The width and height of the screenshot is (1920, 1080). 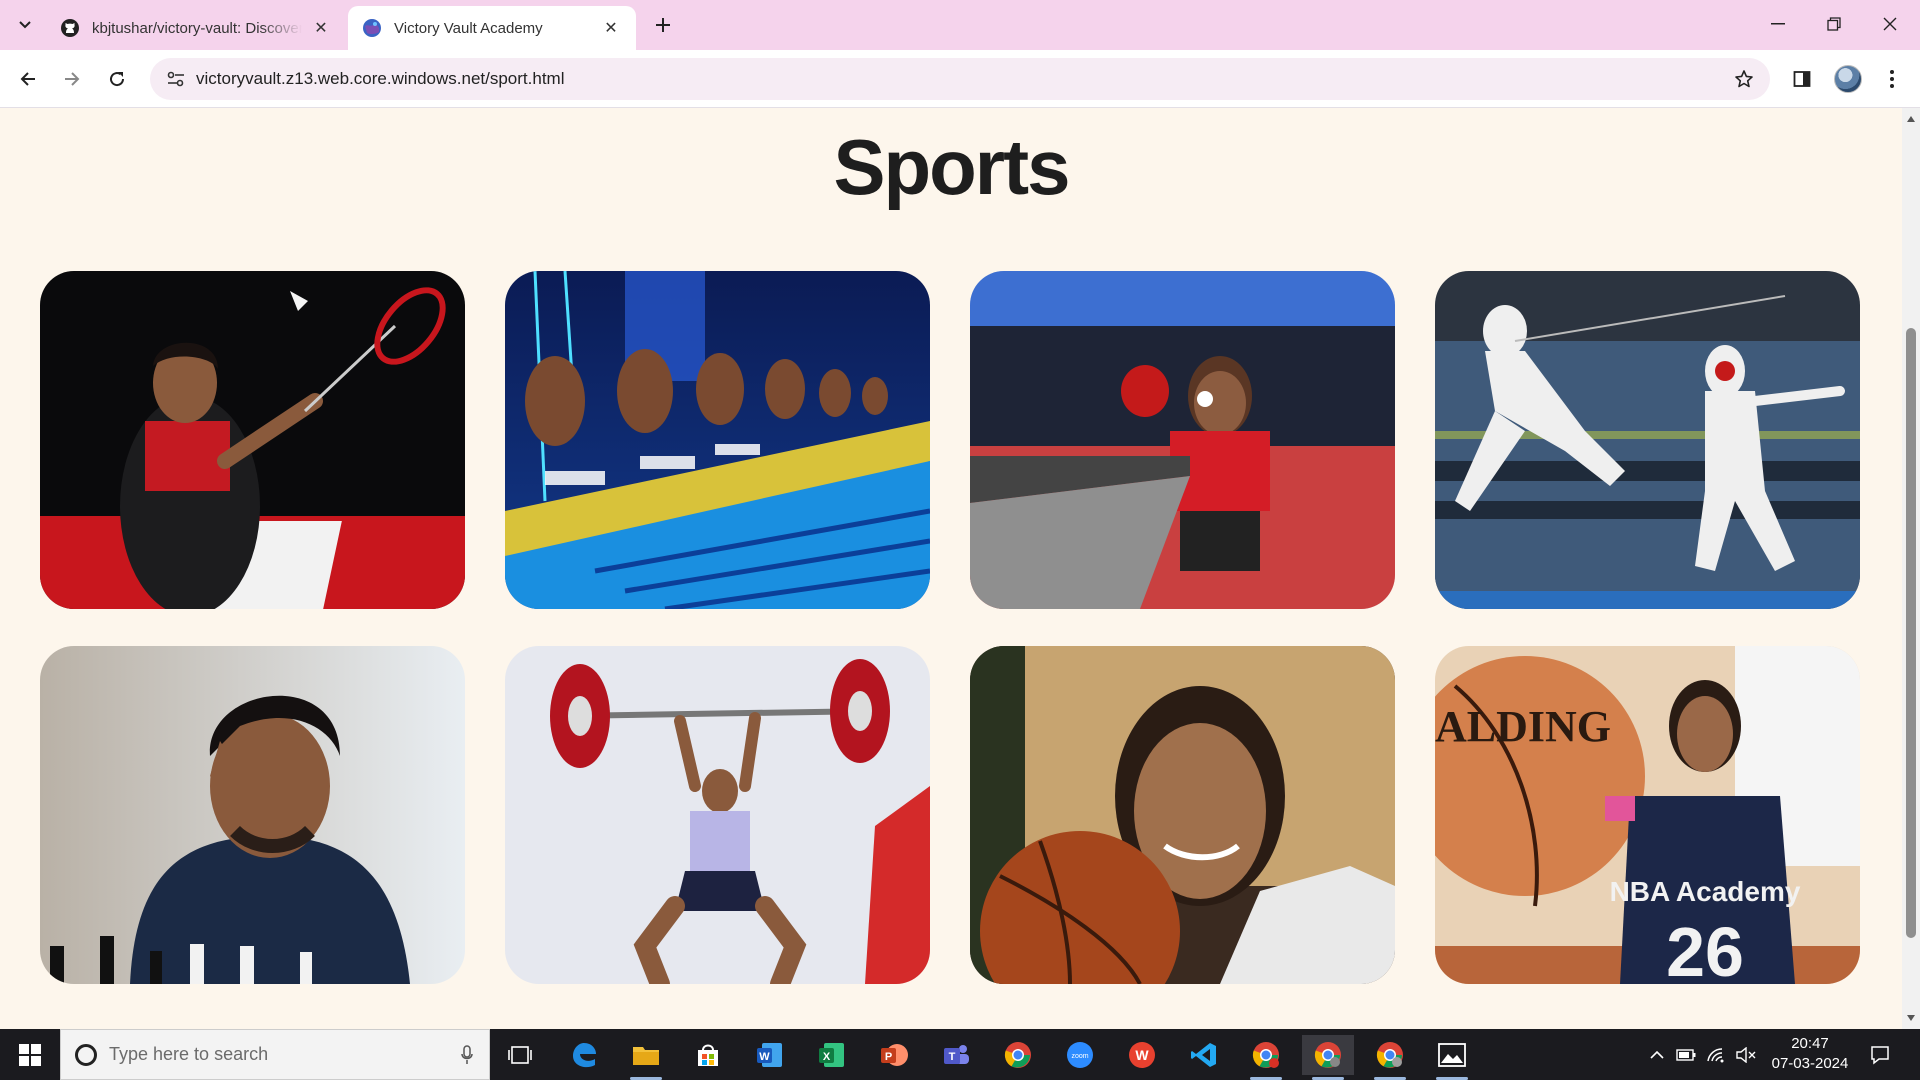 What do you see at coordinates (584, 1055) in the screenshot?
I see `edge-icon` at bounding box center [584, 1055].